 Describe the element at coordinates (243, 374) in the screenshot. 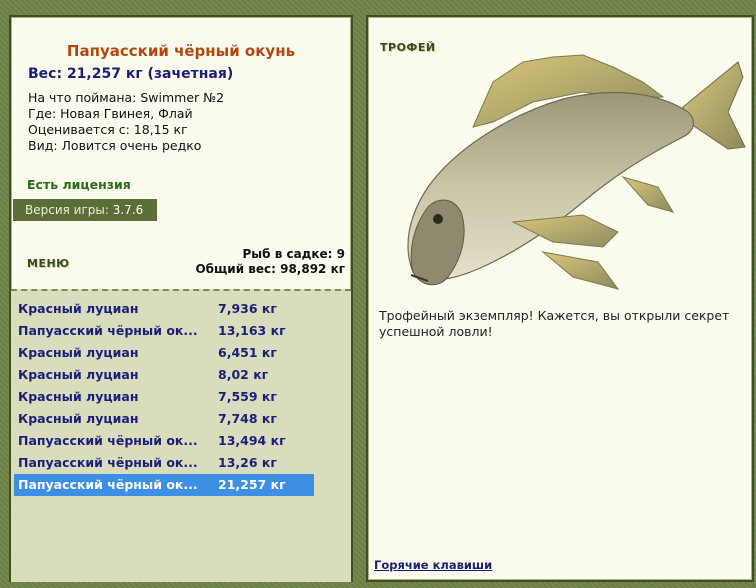

I see `catch-weight: 8,02 кг` at that location.